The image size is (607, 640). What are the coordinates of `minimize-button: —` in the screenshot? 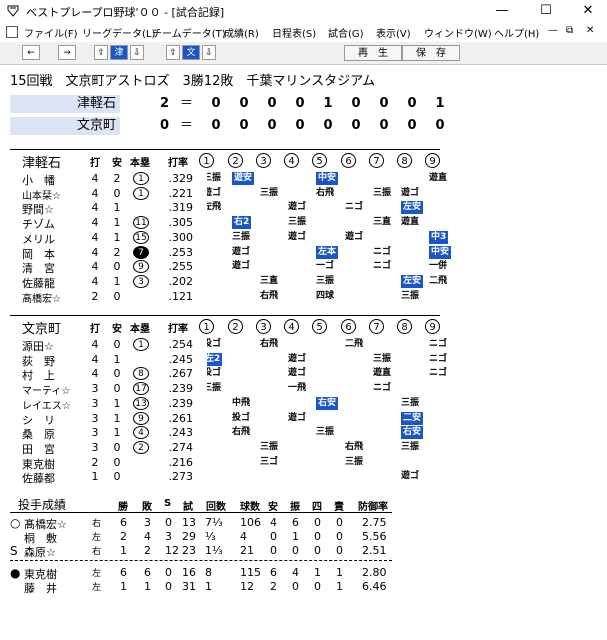 It's located at (502, 11).